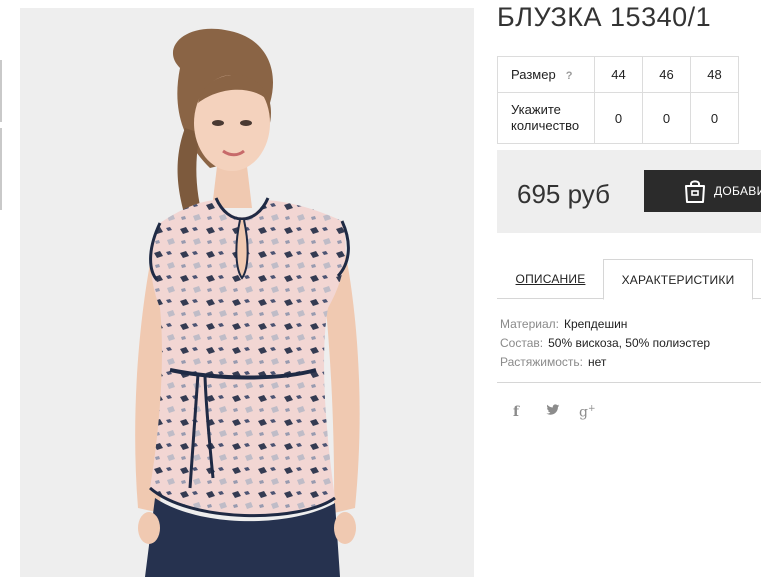  What do you see at coordinates (542, 362) in the screenshot?
I see `spec-key: Растяжимость:` at bounding box center [542, 362].